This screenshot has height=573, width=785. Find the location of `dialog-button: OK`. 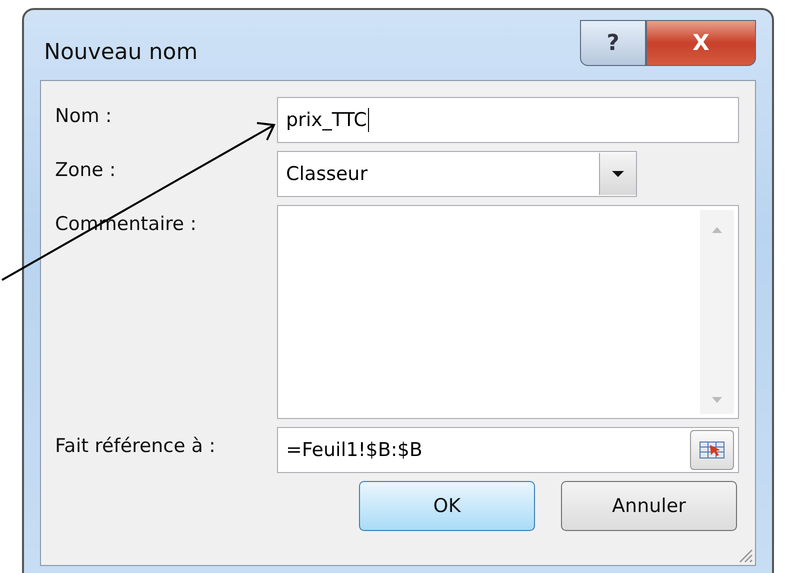

dialog-button: OK is located at coordinates (447, 506).